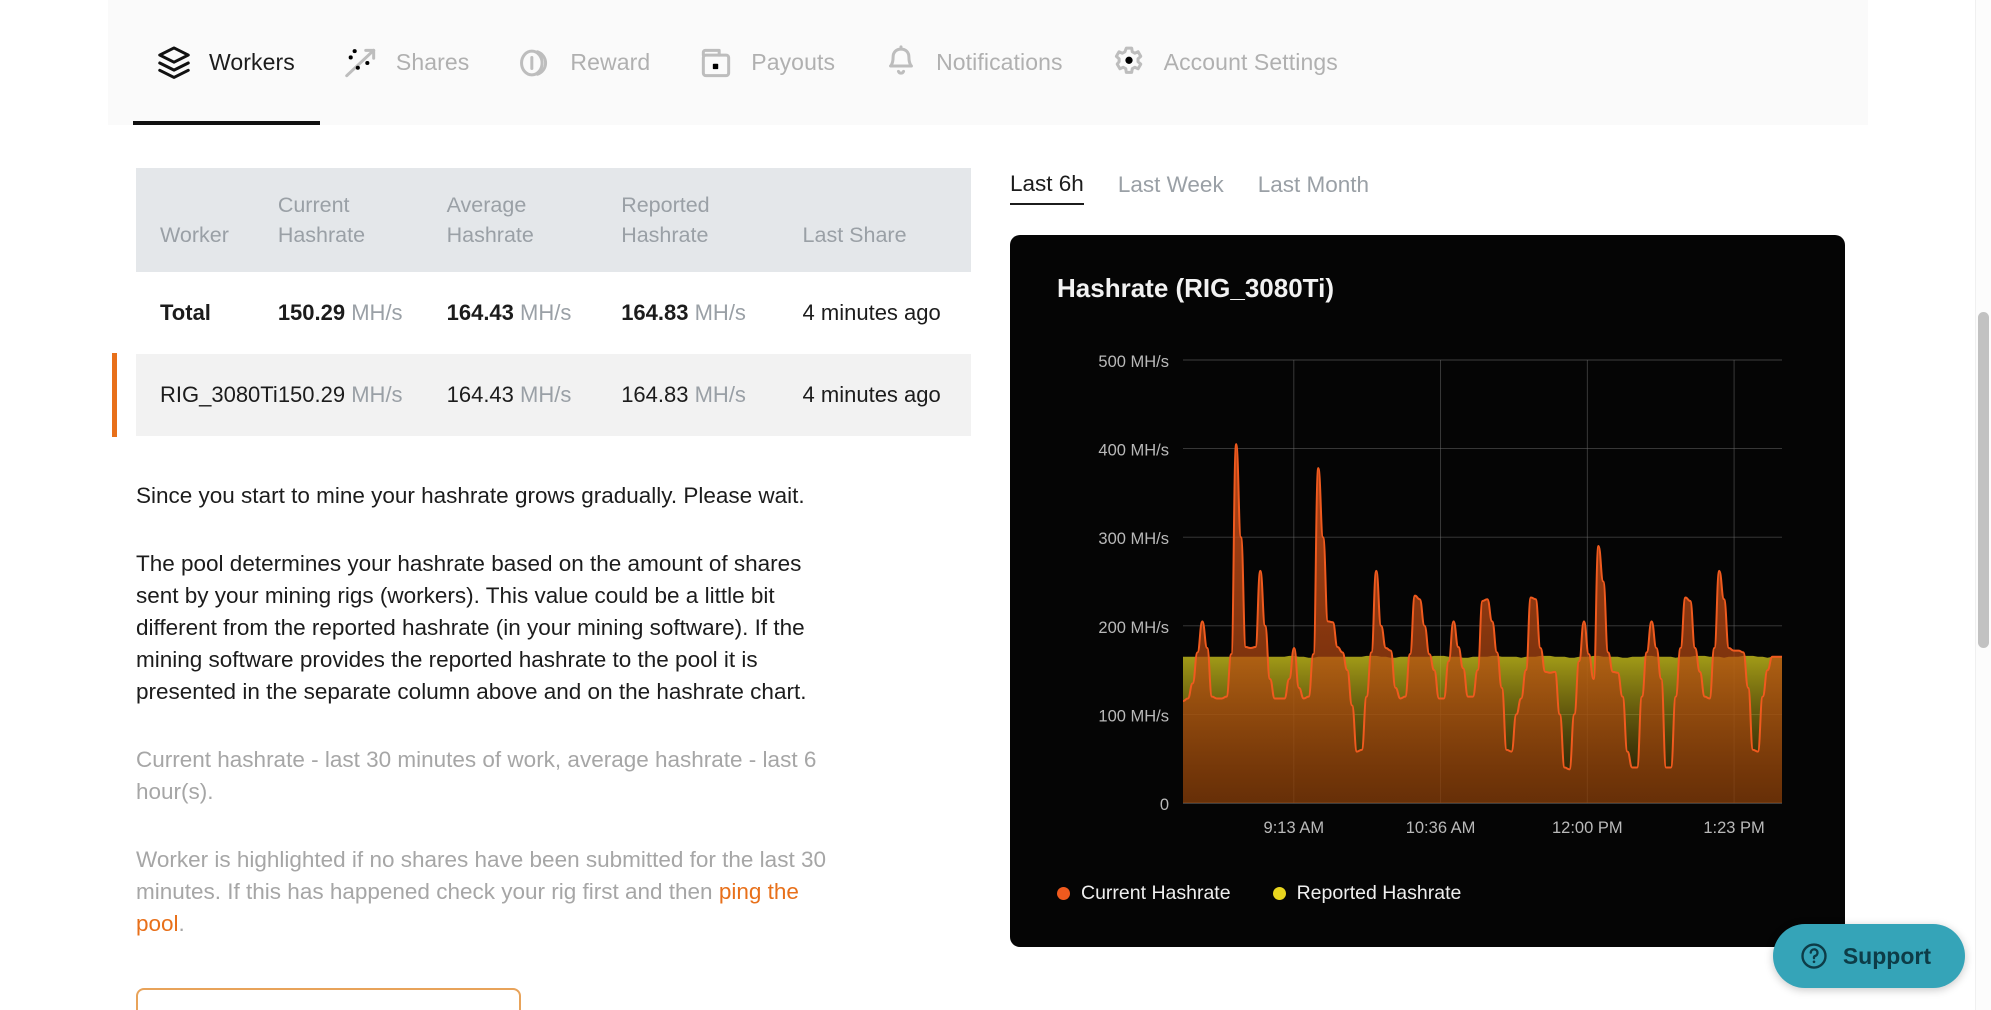  What do you see at coordinates (854, 235) in the screenshot?
I see `column-header-last-share: Last Share` at bounding box center [854, 235].